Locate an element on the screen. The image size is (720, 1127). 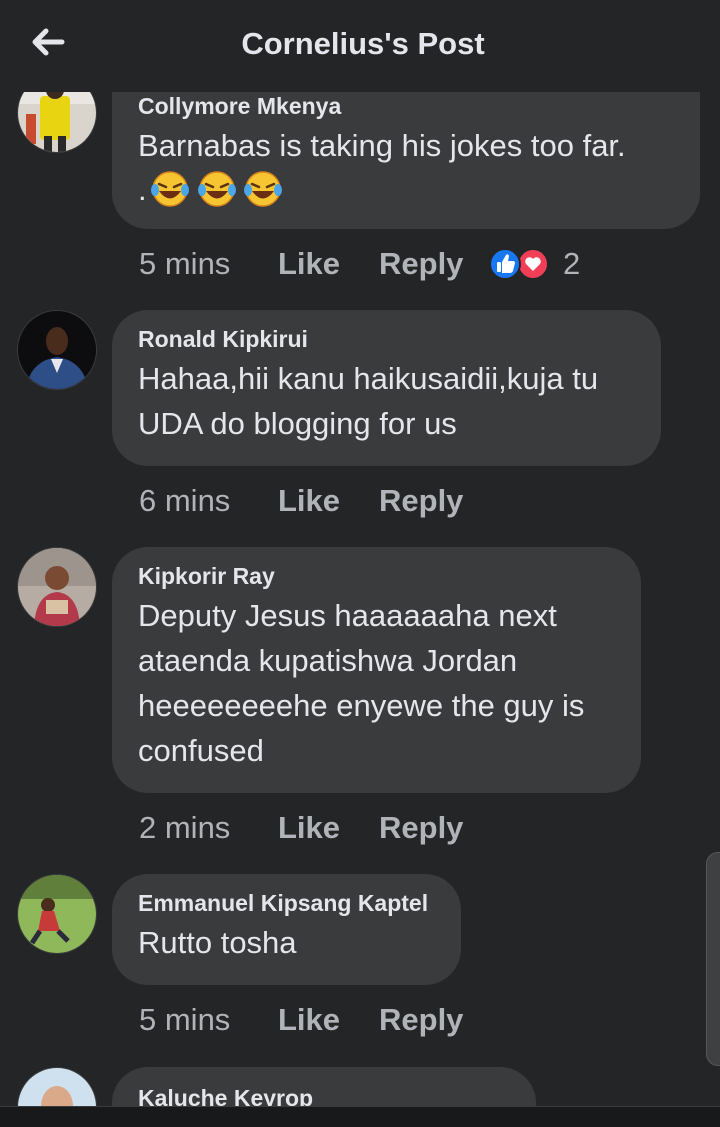
bottom-bar is located at coordinates (360, 1116).